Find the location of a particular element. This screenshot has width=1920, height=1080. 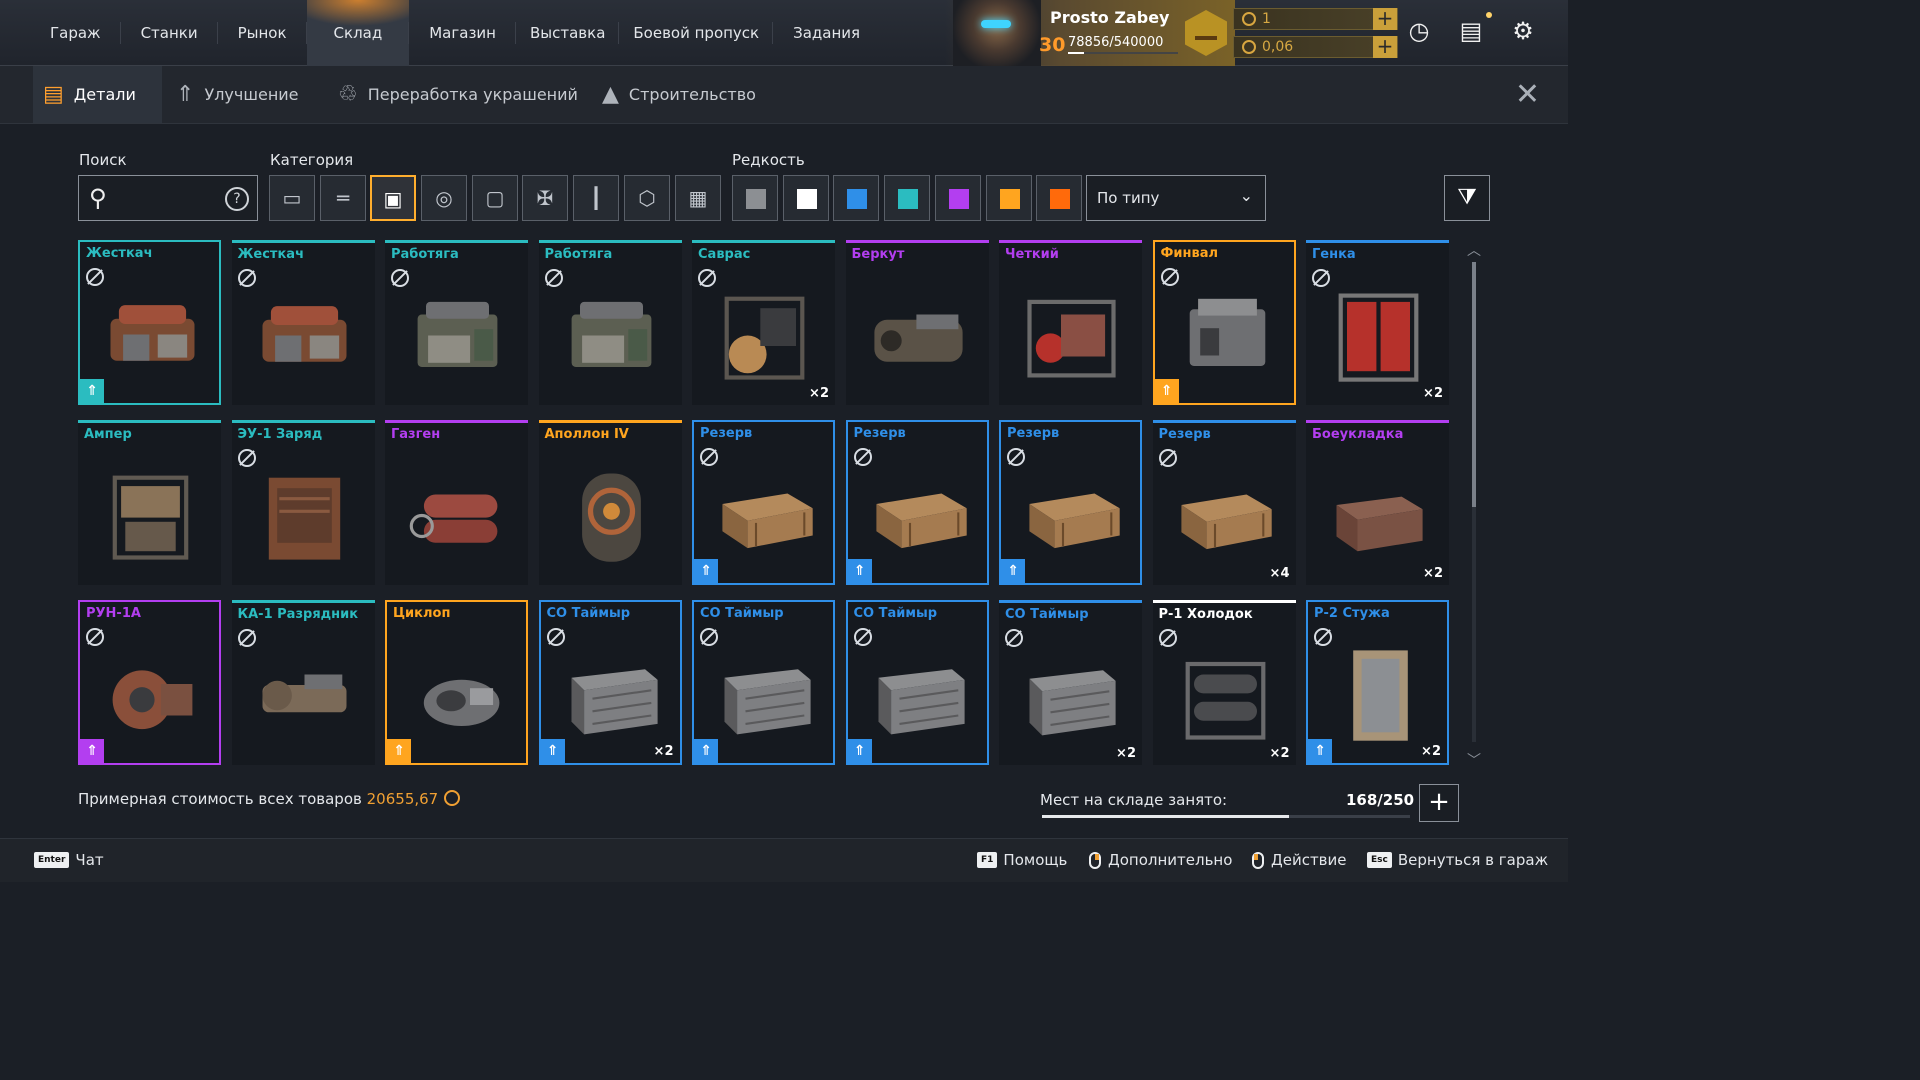

help-icon: ? is located at coordinates (237, 199).